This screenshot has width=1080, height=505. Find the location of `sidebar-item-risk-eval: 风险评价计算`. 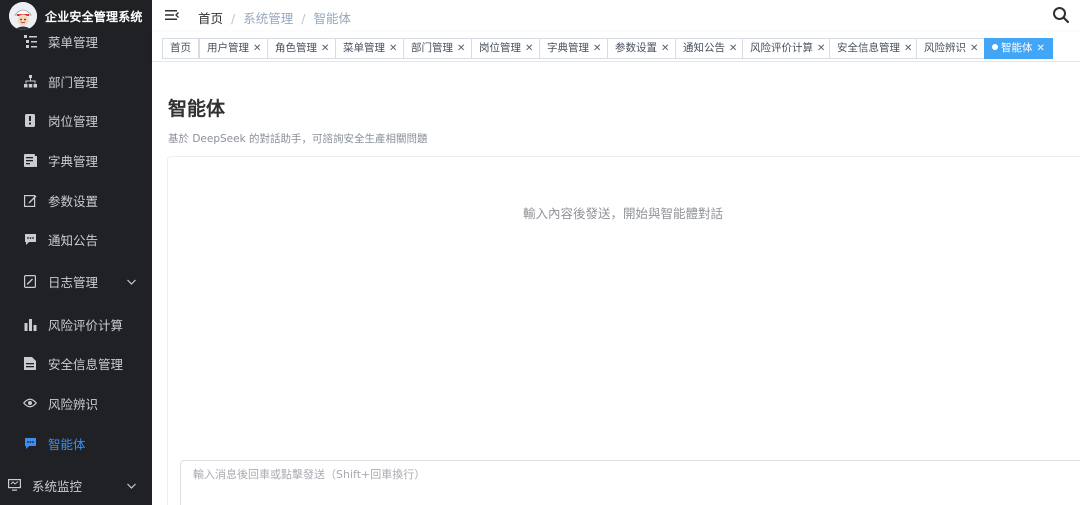

sidebar-item-risk-eval: 风险评价计算 is located at coordinates (76, 324).